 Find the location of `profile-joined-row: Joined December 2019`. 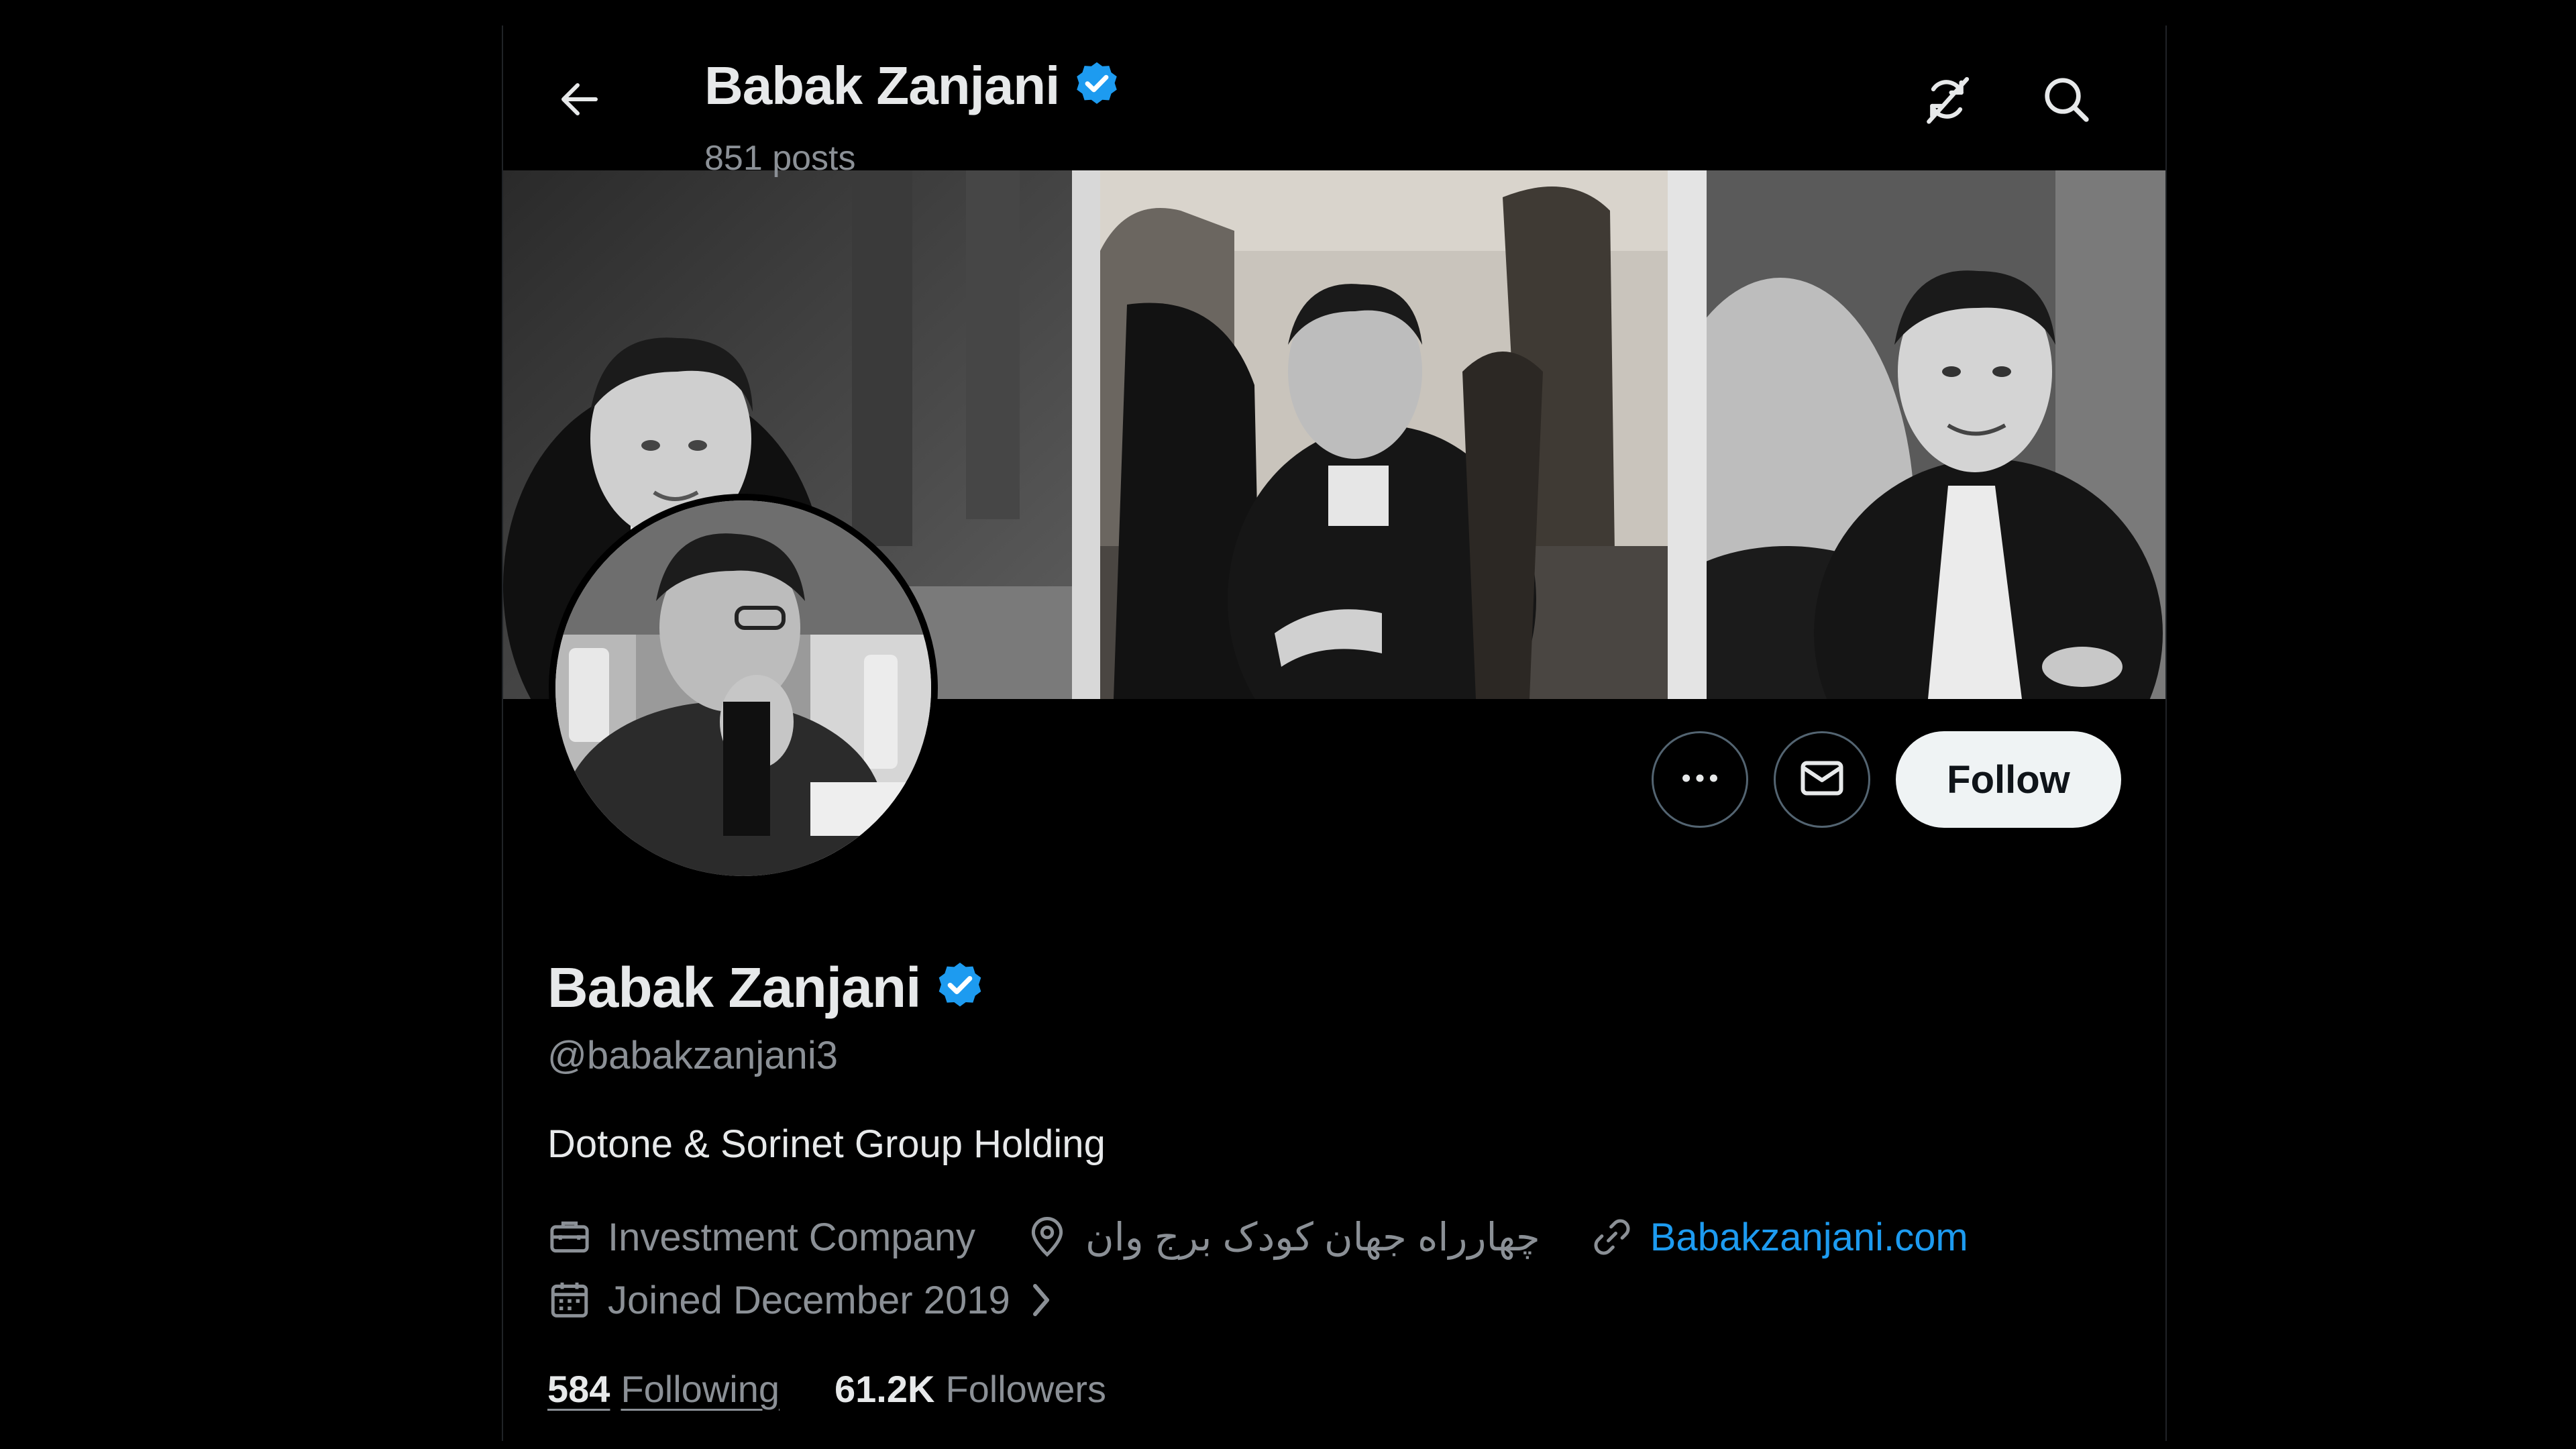

profile-joined-row: Joined December 2019 is located at coordinates (802, 1300).